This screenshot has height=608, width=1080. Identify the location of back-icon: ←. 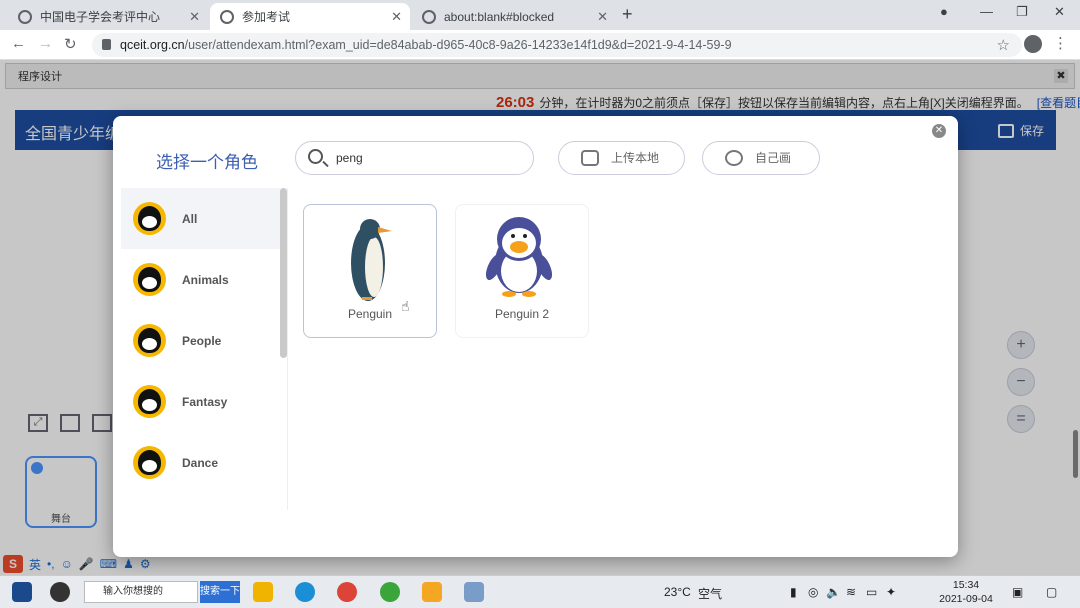
(18, 43).